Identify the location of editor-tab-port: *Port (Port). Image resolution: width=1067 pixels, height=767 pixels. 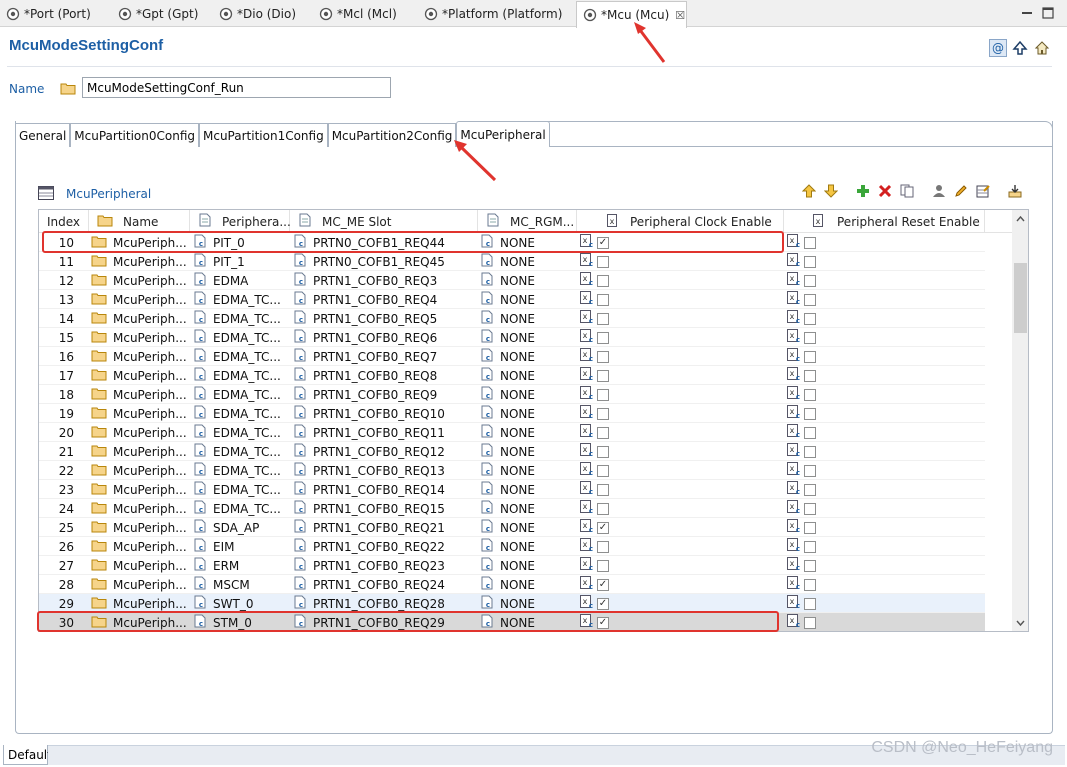
(59, 14).